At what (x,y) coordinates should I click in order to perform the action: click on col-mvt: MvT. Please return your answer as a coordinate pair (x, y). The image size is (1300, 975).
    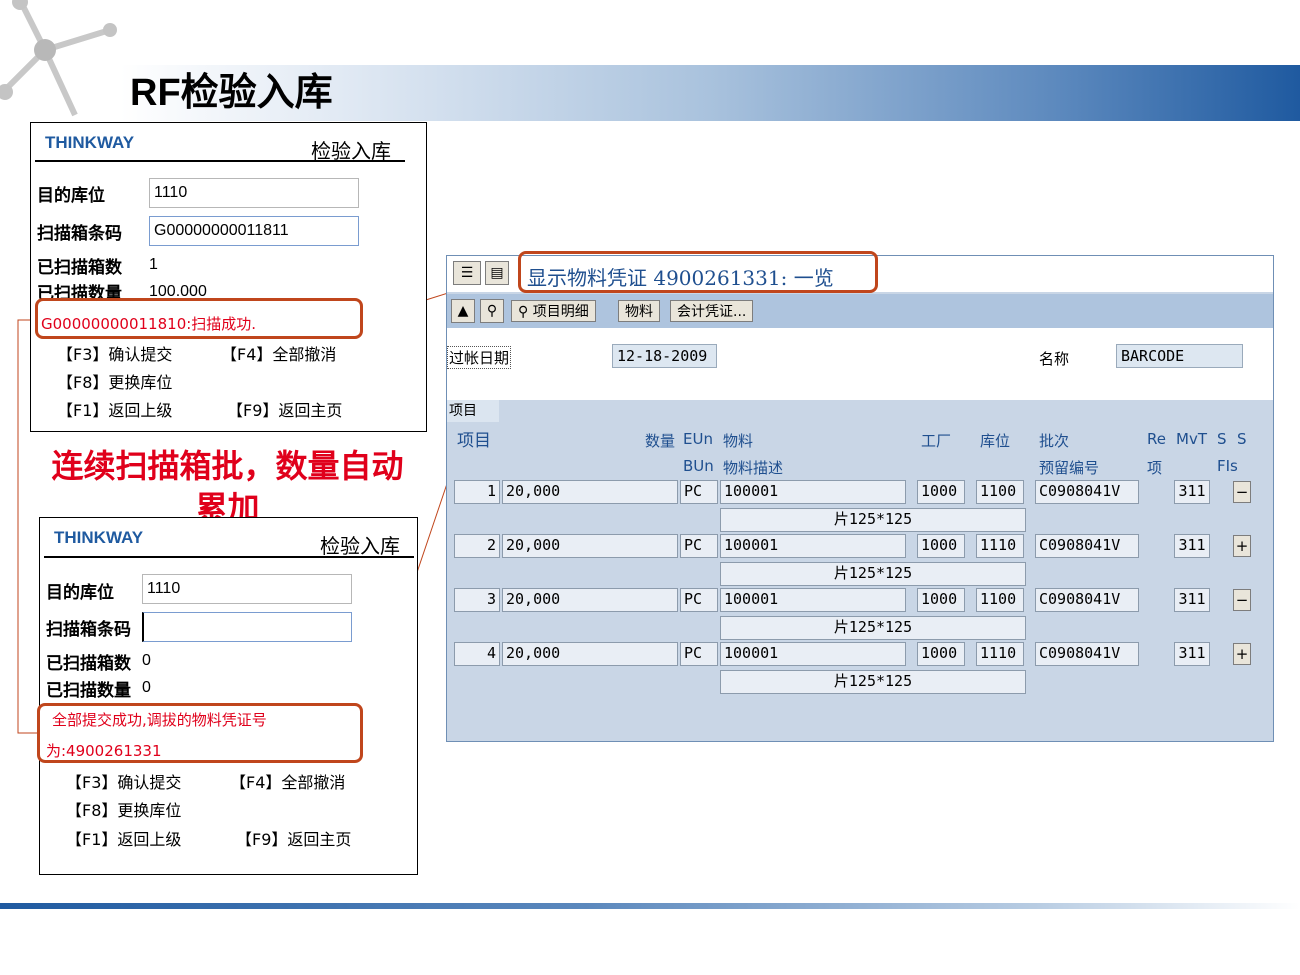
    Looking at the image, I should click on (1191, 439).